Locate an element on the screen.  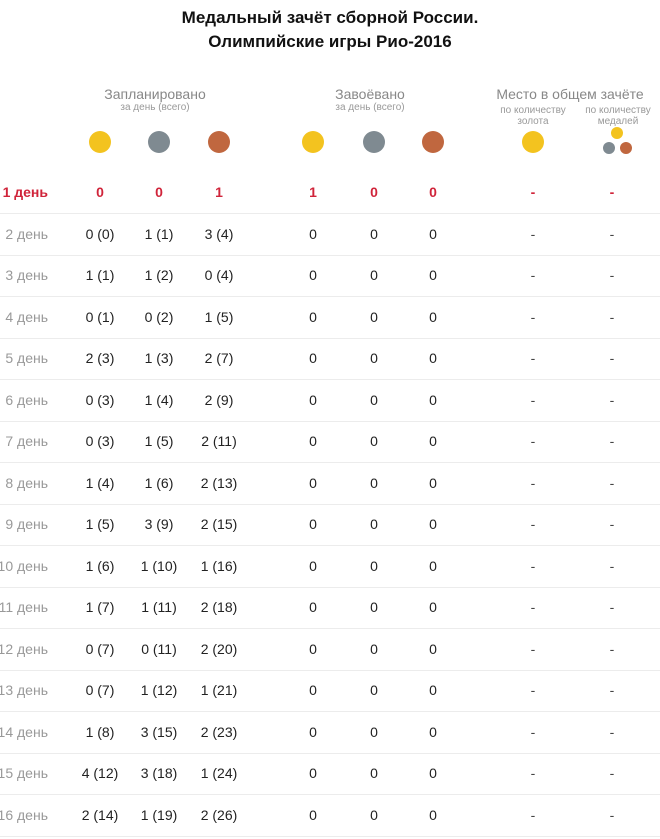
planned-gold-cell: 4 (12) is located at coordinates (100, 773).